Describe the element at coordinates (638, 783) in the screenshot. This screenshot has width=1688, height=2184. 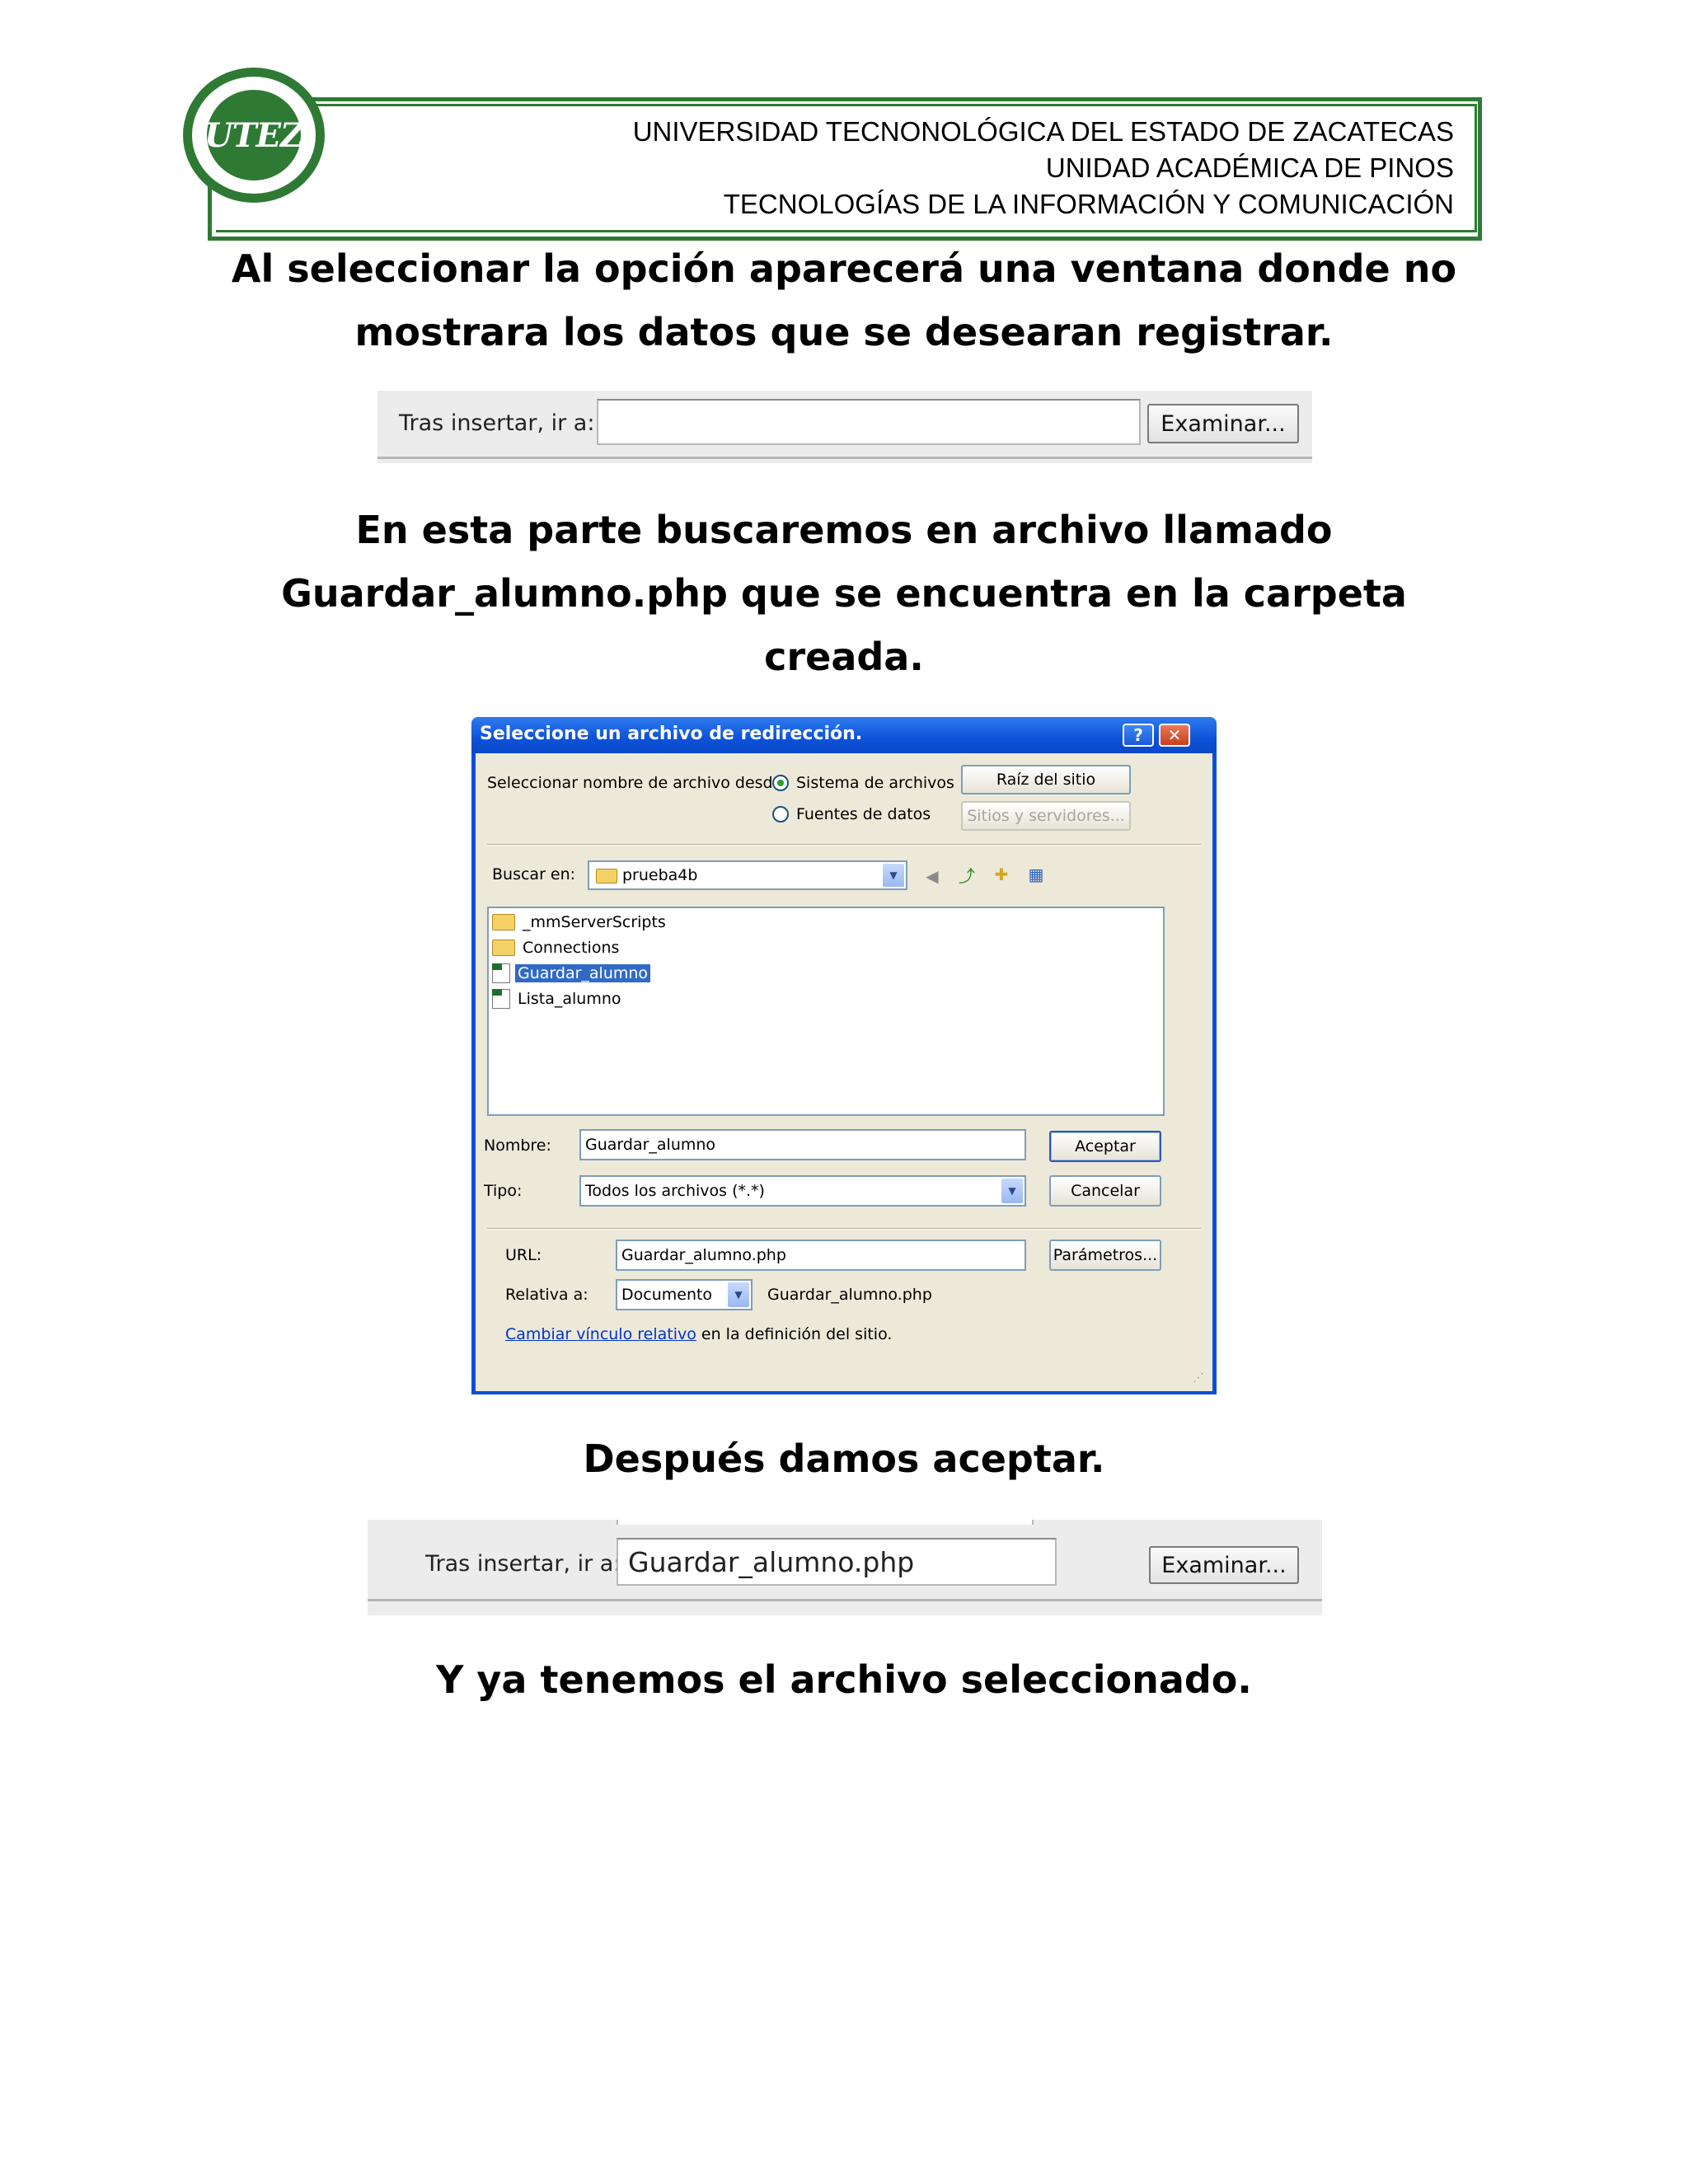
I see `source-label: Seleccionar nombre de archivo desde:` at that location.